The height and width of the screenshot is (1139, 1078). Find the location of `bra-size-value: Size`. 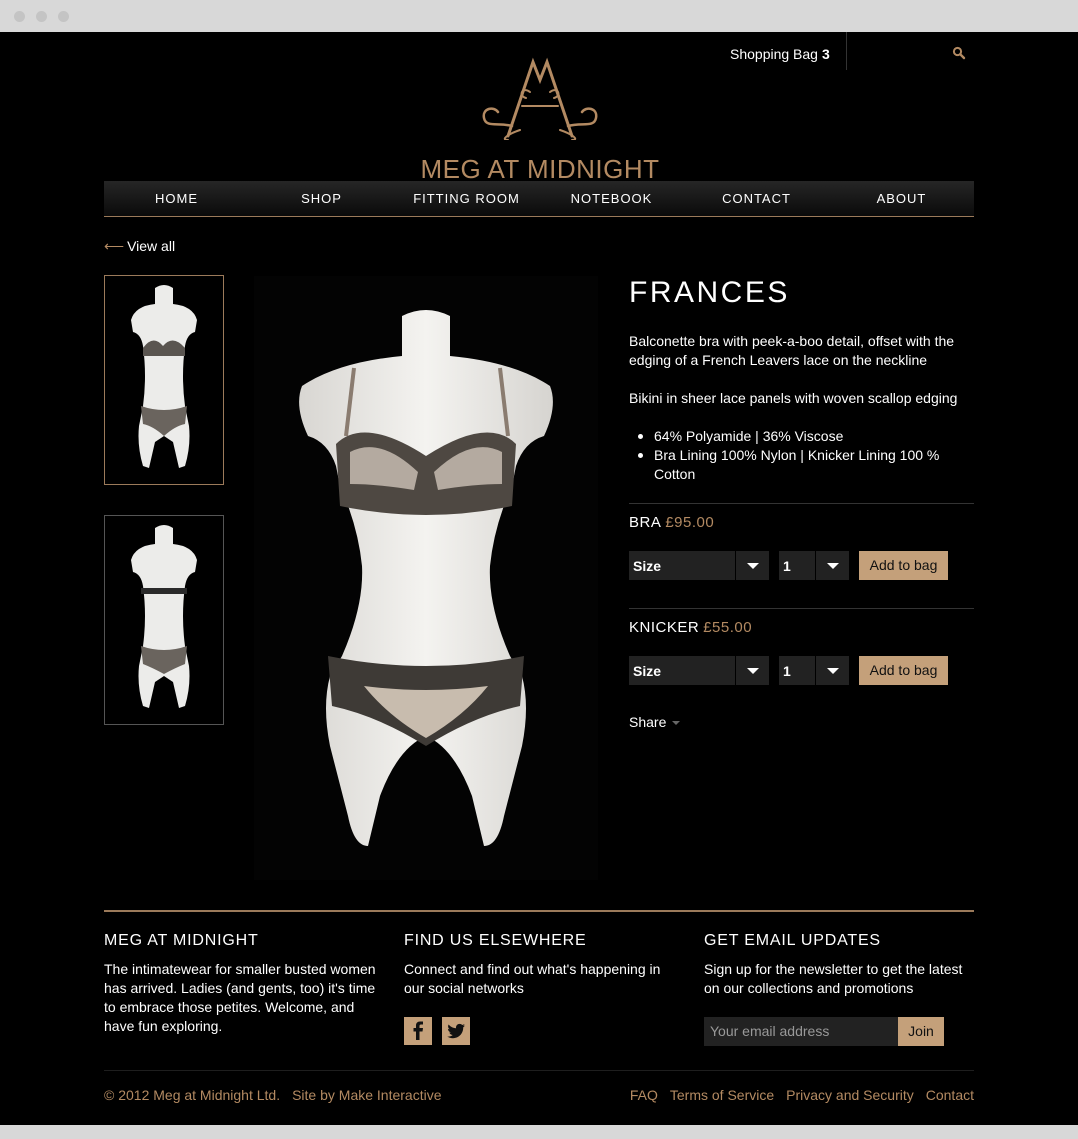

bra-size-value: Size is located at coordinates (647, 565).